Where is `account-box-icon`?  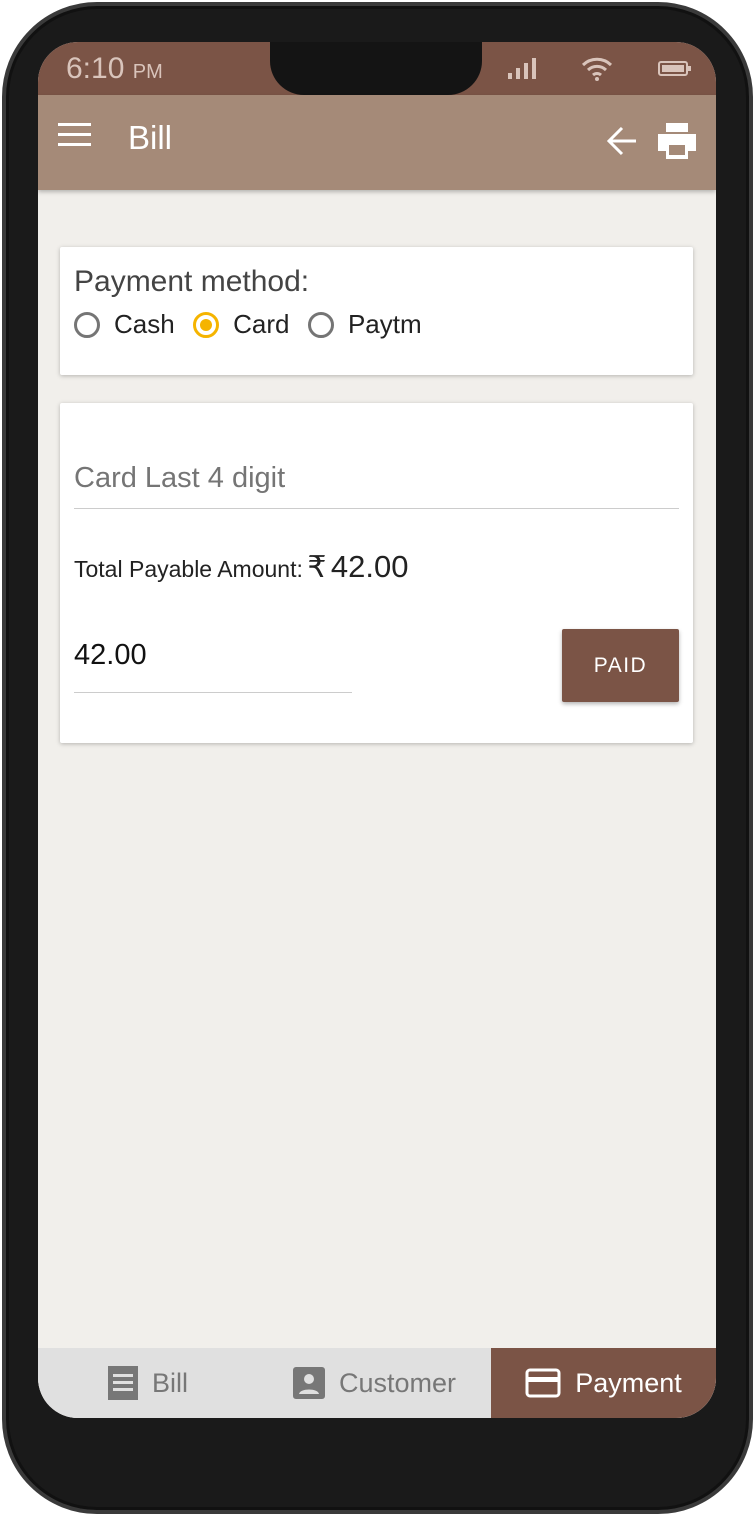
account-box-icon is located at coordinates (308, 1383).